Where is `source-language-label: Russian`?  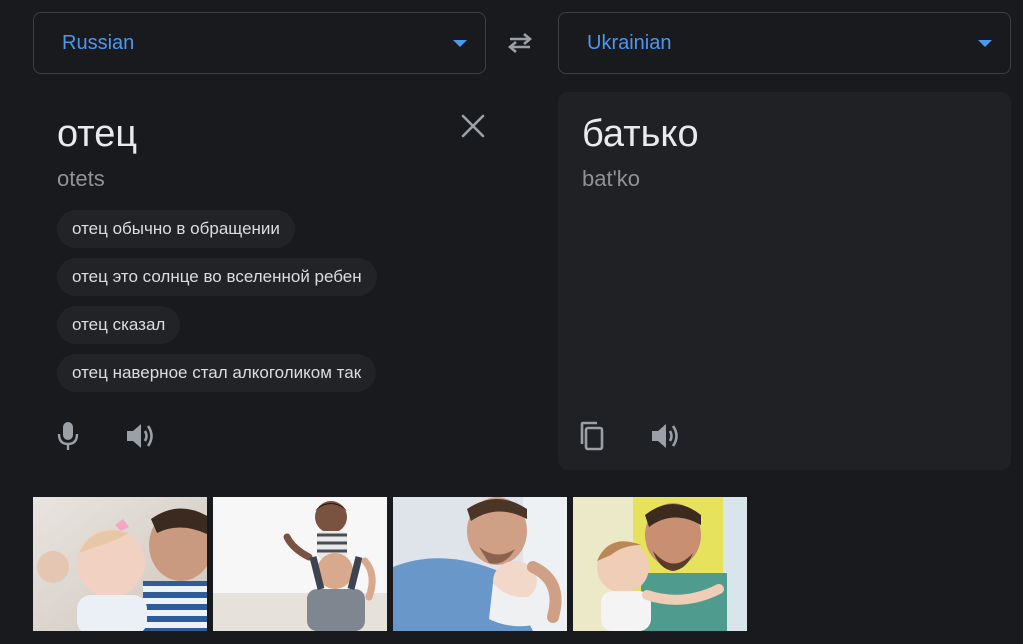 source-language-label: Russian is located at coordinates (98, 42).